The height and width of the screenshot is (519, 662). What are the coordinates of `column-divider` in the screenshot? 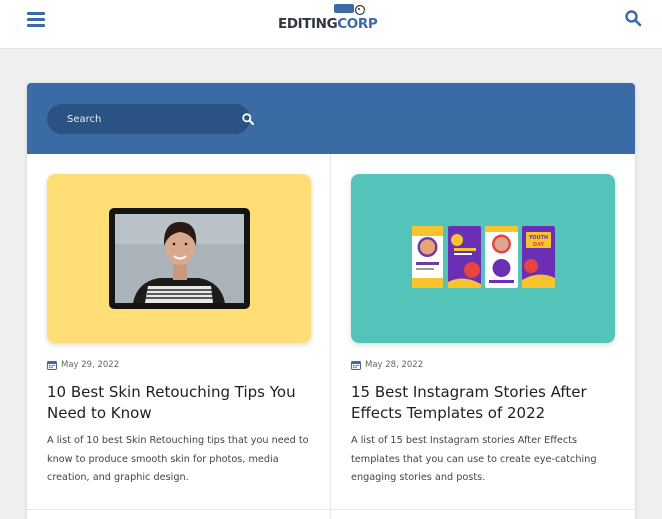 It's located at (330, 336).